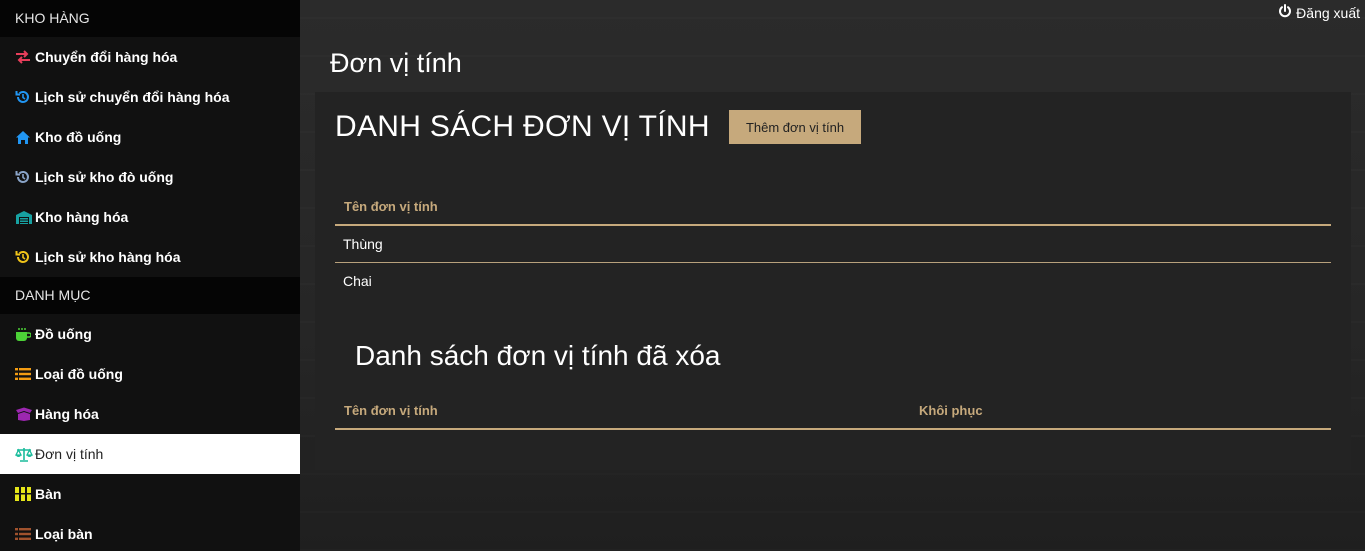 The image size is (1365, 551). Describe the element at coordinates (24, 454) in the screenshot. I see `scale-icon` at that location.